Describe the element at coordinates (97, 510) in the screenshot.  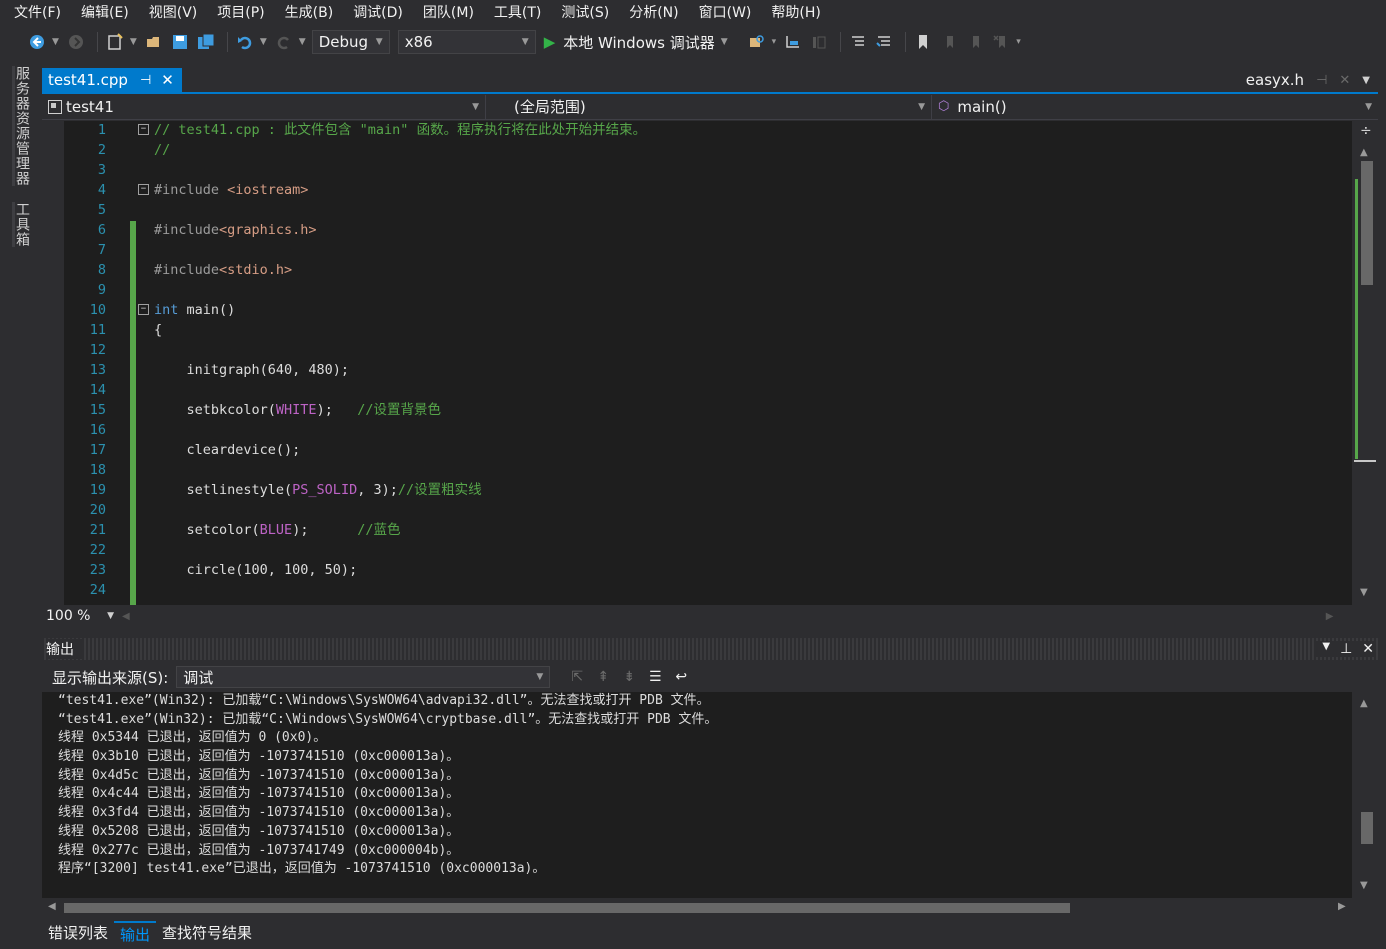
I see `line-number: 20` at that location.